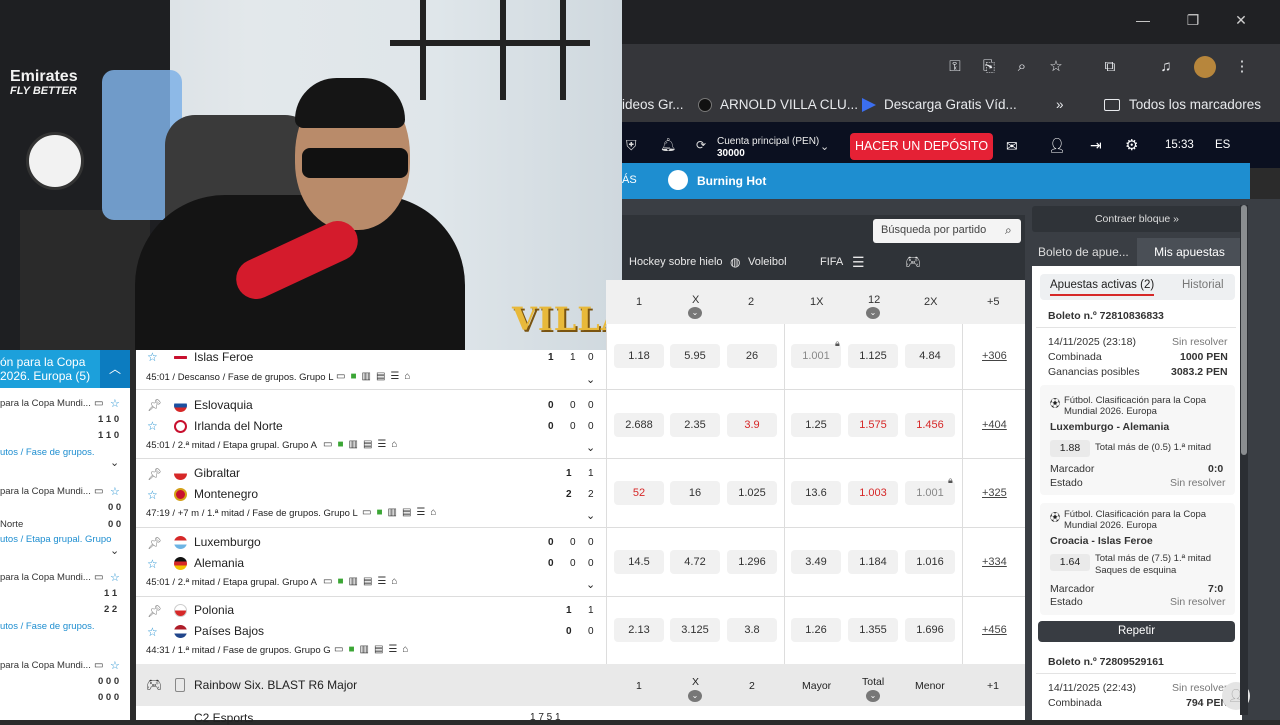 The height and width of the screenshot is (725, 1280). What do you see at coordinates (930, 356) in the screenshot?
I see `odd-2x: 4.84` at bounding box center [930, 356].